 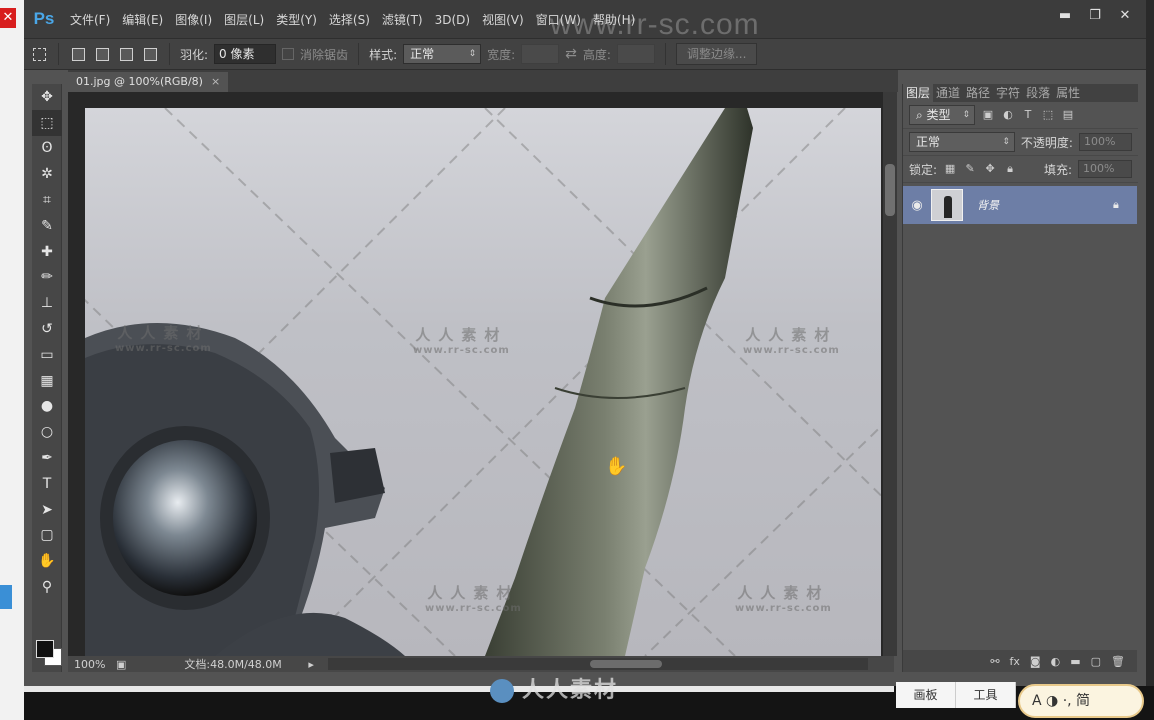 I want to click on gradient-icon: ▦, so click(x=47, y=381).